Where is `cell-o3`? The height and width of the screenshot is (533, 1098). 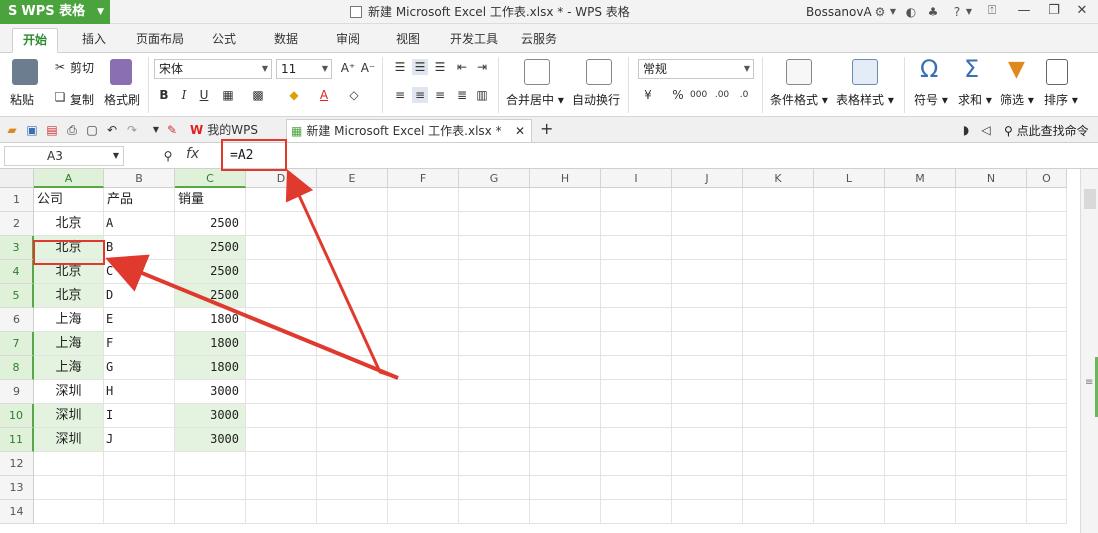 cell-o3 is located at coordinates (1047, 248).